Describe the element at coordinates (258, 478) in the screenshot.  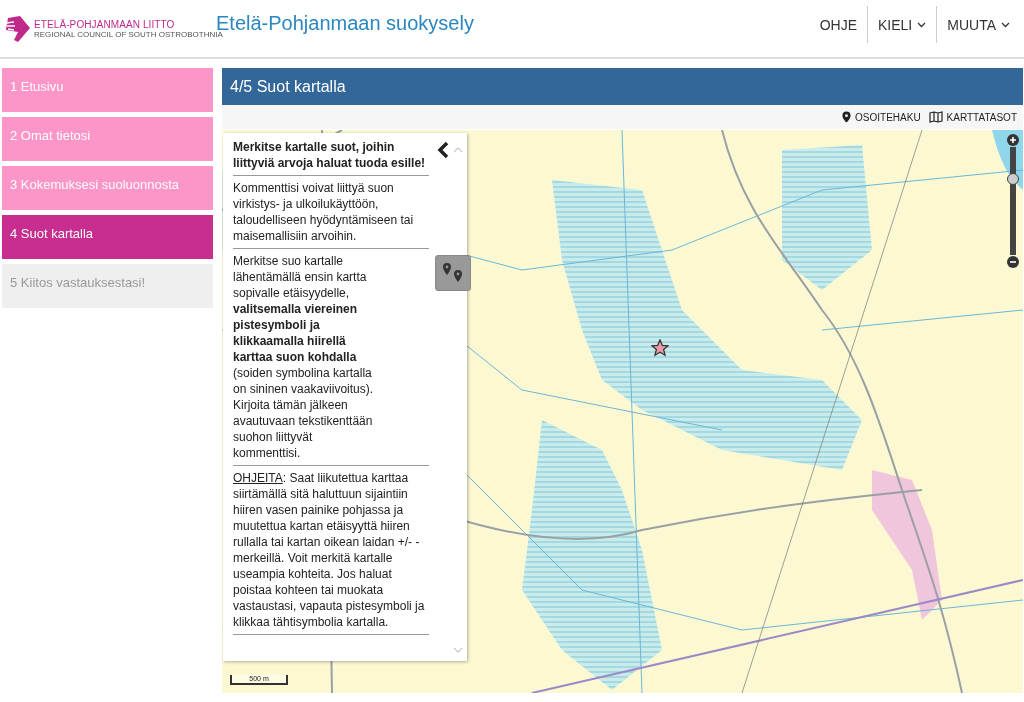
I see `help-link: OHJEITA` at that location.